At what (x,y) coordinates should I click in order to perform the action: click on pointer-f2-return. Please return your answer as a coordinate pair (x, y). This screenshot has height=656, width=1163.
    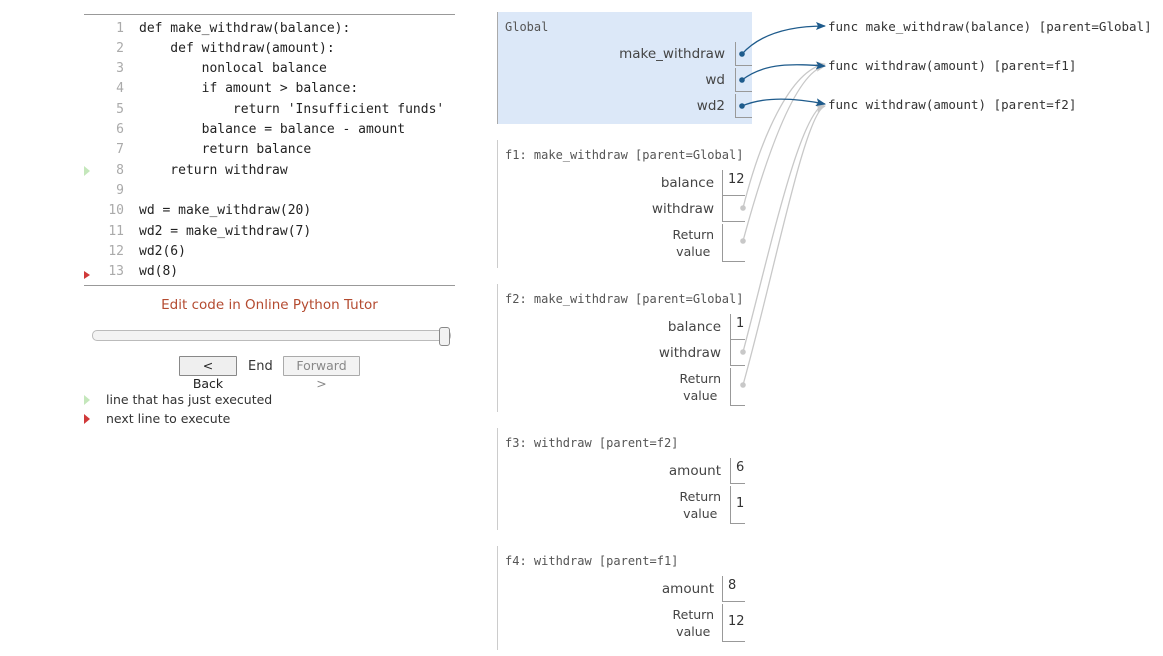
    Looking at the image, I should click on (784, 245).